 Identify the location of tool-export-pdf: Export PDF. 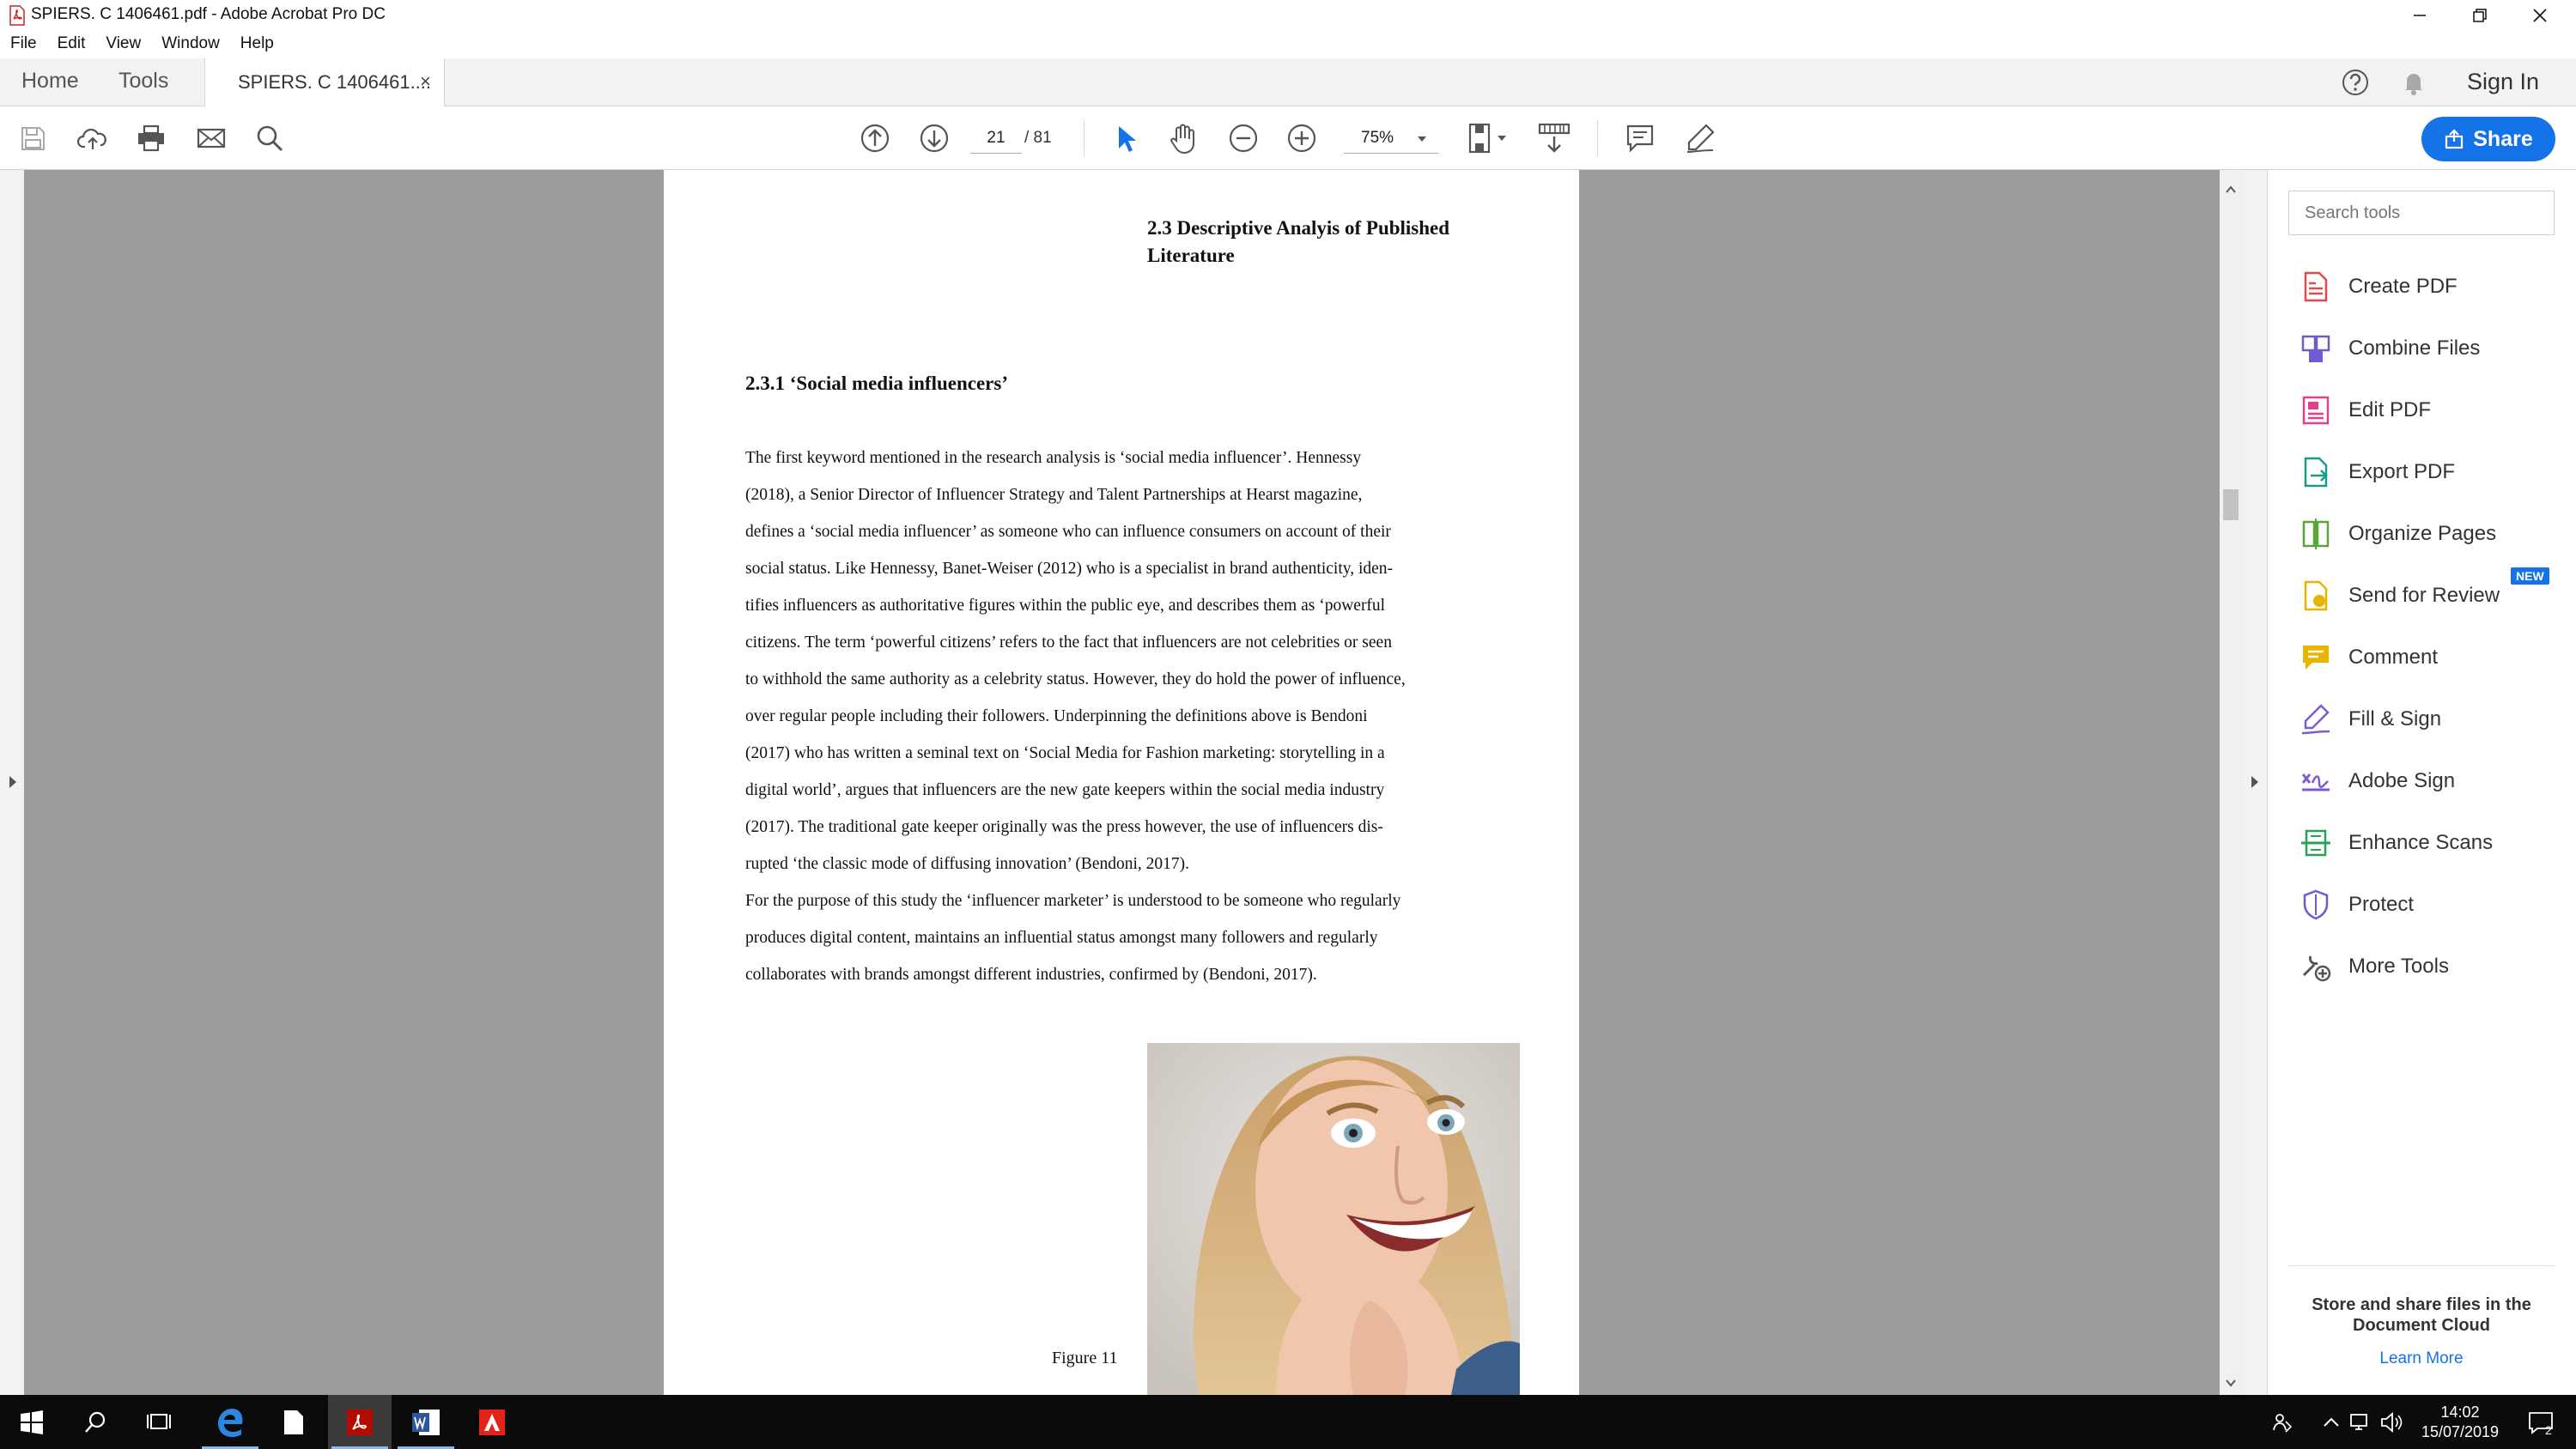
(2427, 472).